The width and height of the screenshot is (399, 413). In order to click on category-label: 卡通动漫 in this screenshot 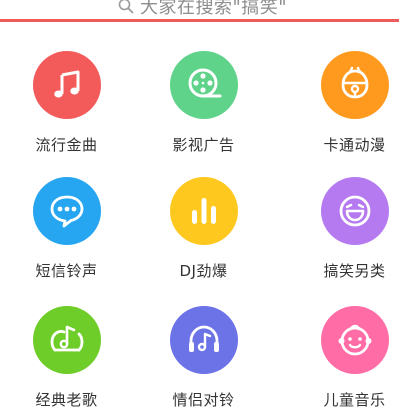, I will do `click(354, 145)`.